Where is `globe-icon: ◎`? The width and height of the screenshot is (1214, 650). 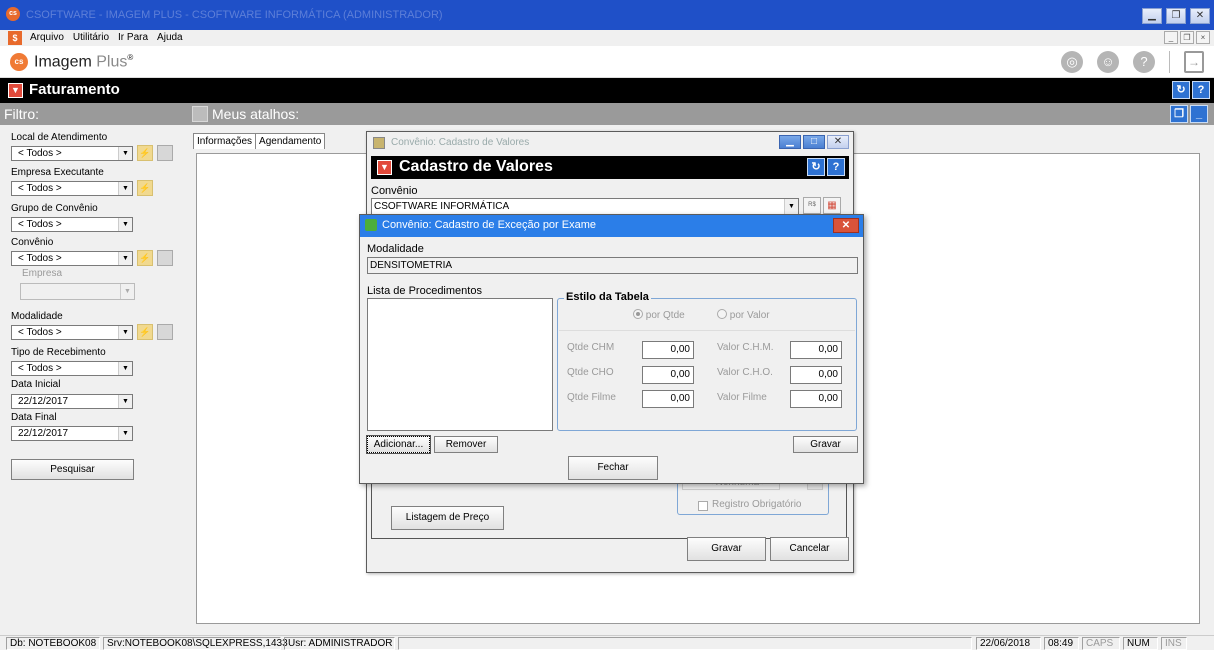
globe-icon: ◎ is located at coordinates (1072, 62).